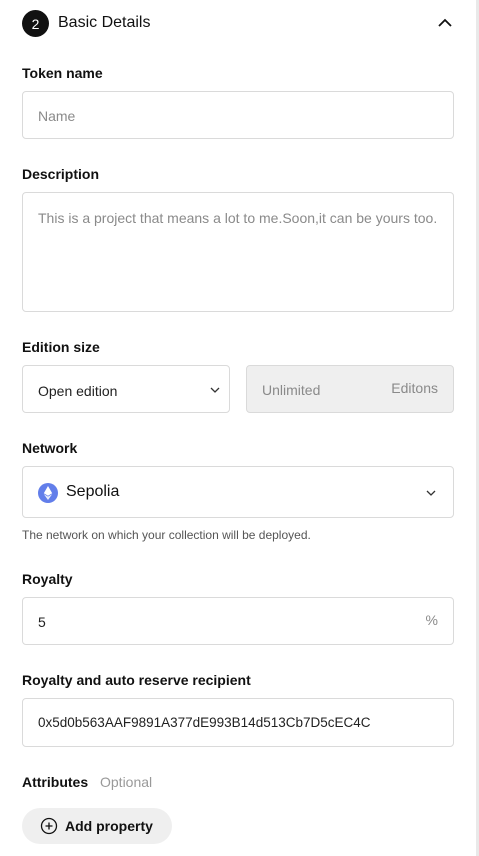 This screenshot has height=856, width=479. What do you see at coordinates (104, 22) in the screenshot?
I see `section-title: Basic Details` at bounding box center [104, 22].